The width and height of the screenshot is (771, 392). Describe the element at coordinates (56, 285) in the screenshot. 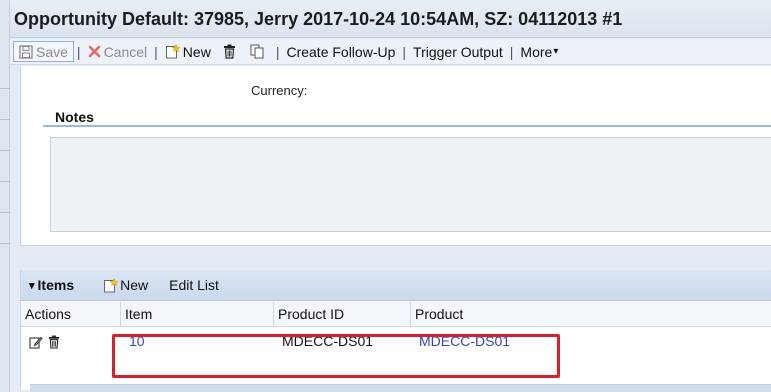

I see `items-title: Items` at that location.